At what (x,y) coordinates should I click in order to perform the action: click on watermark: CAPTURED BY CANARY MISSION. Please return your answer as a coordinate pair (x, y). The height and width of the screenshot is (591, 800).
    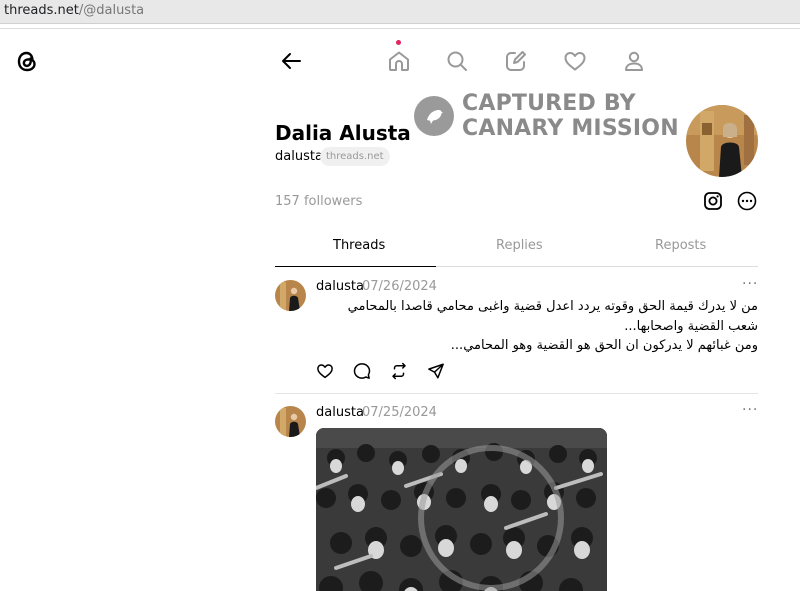
    Looking at the image, I should click on (546, 117).